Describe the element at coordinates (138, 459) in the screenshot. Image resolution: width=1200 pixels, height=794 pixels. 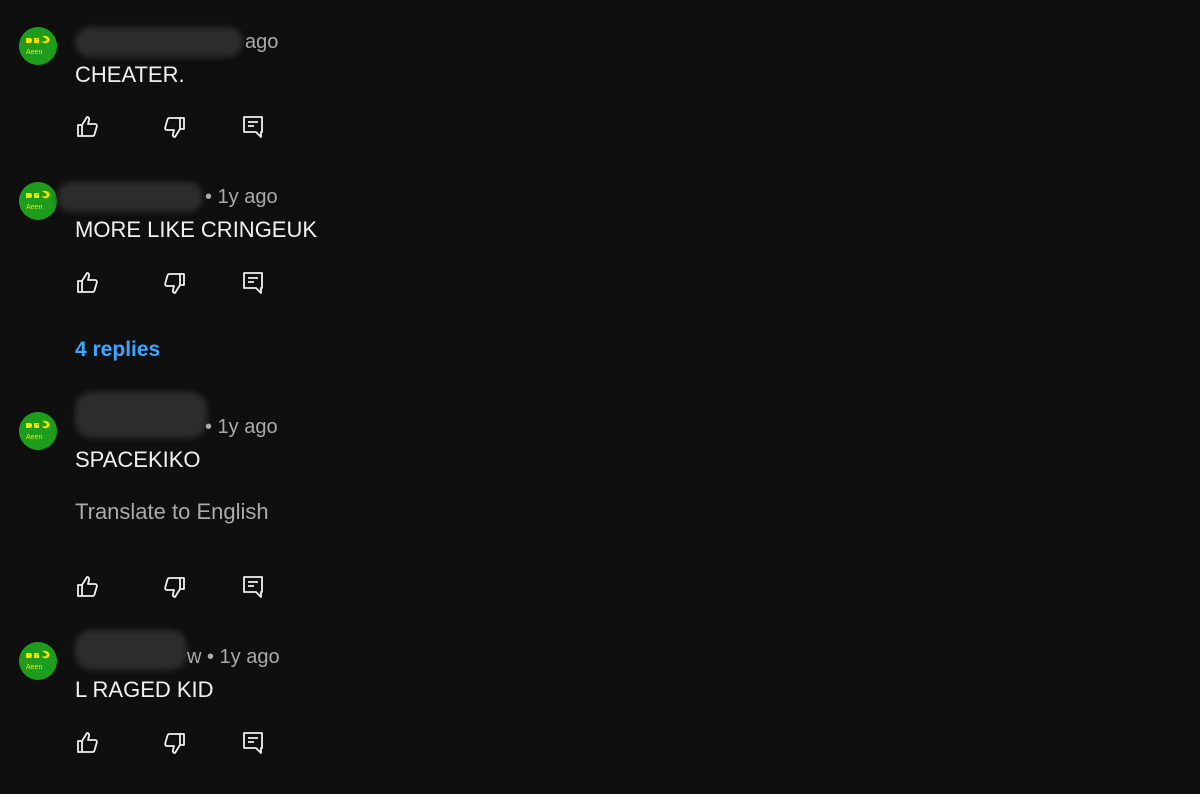
I see `comment-text: SPACEKIKO` at that location.